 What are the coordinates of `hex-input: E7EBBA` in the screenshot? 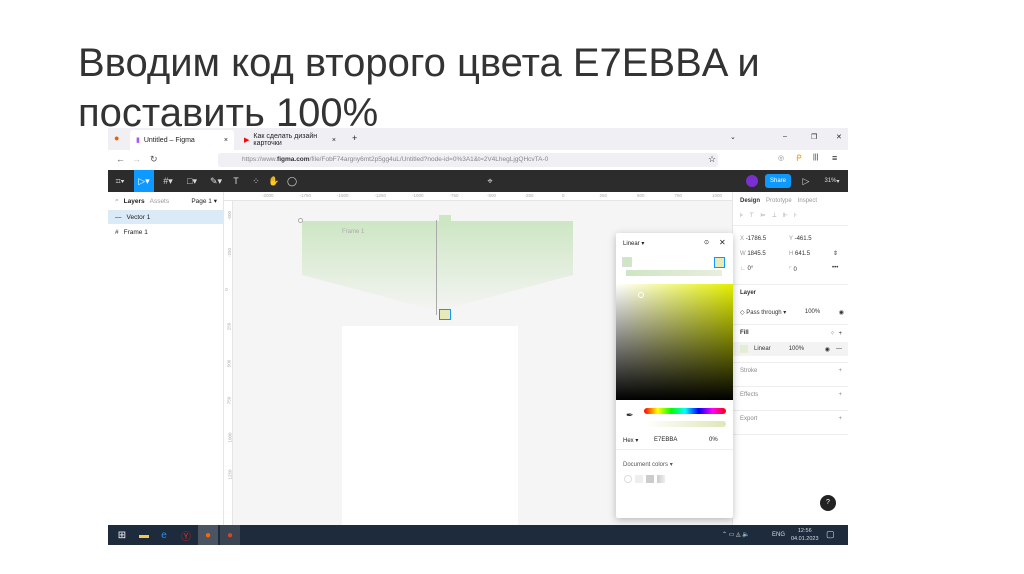 It's located at (665, 440).